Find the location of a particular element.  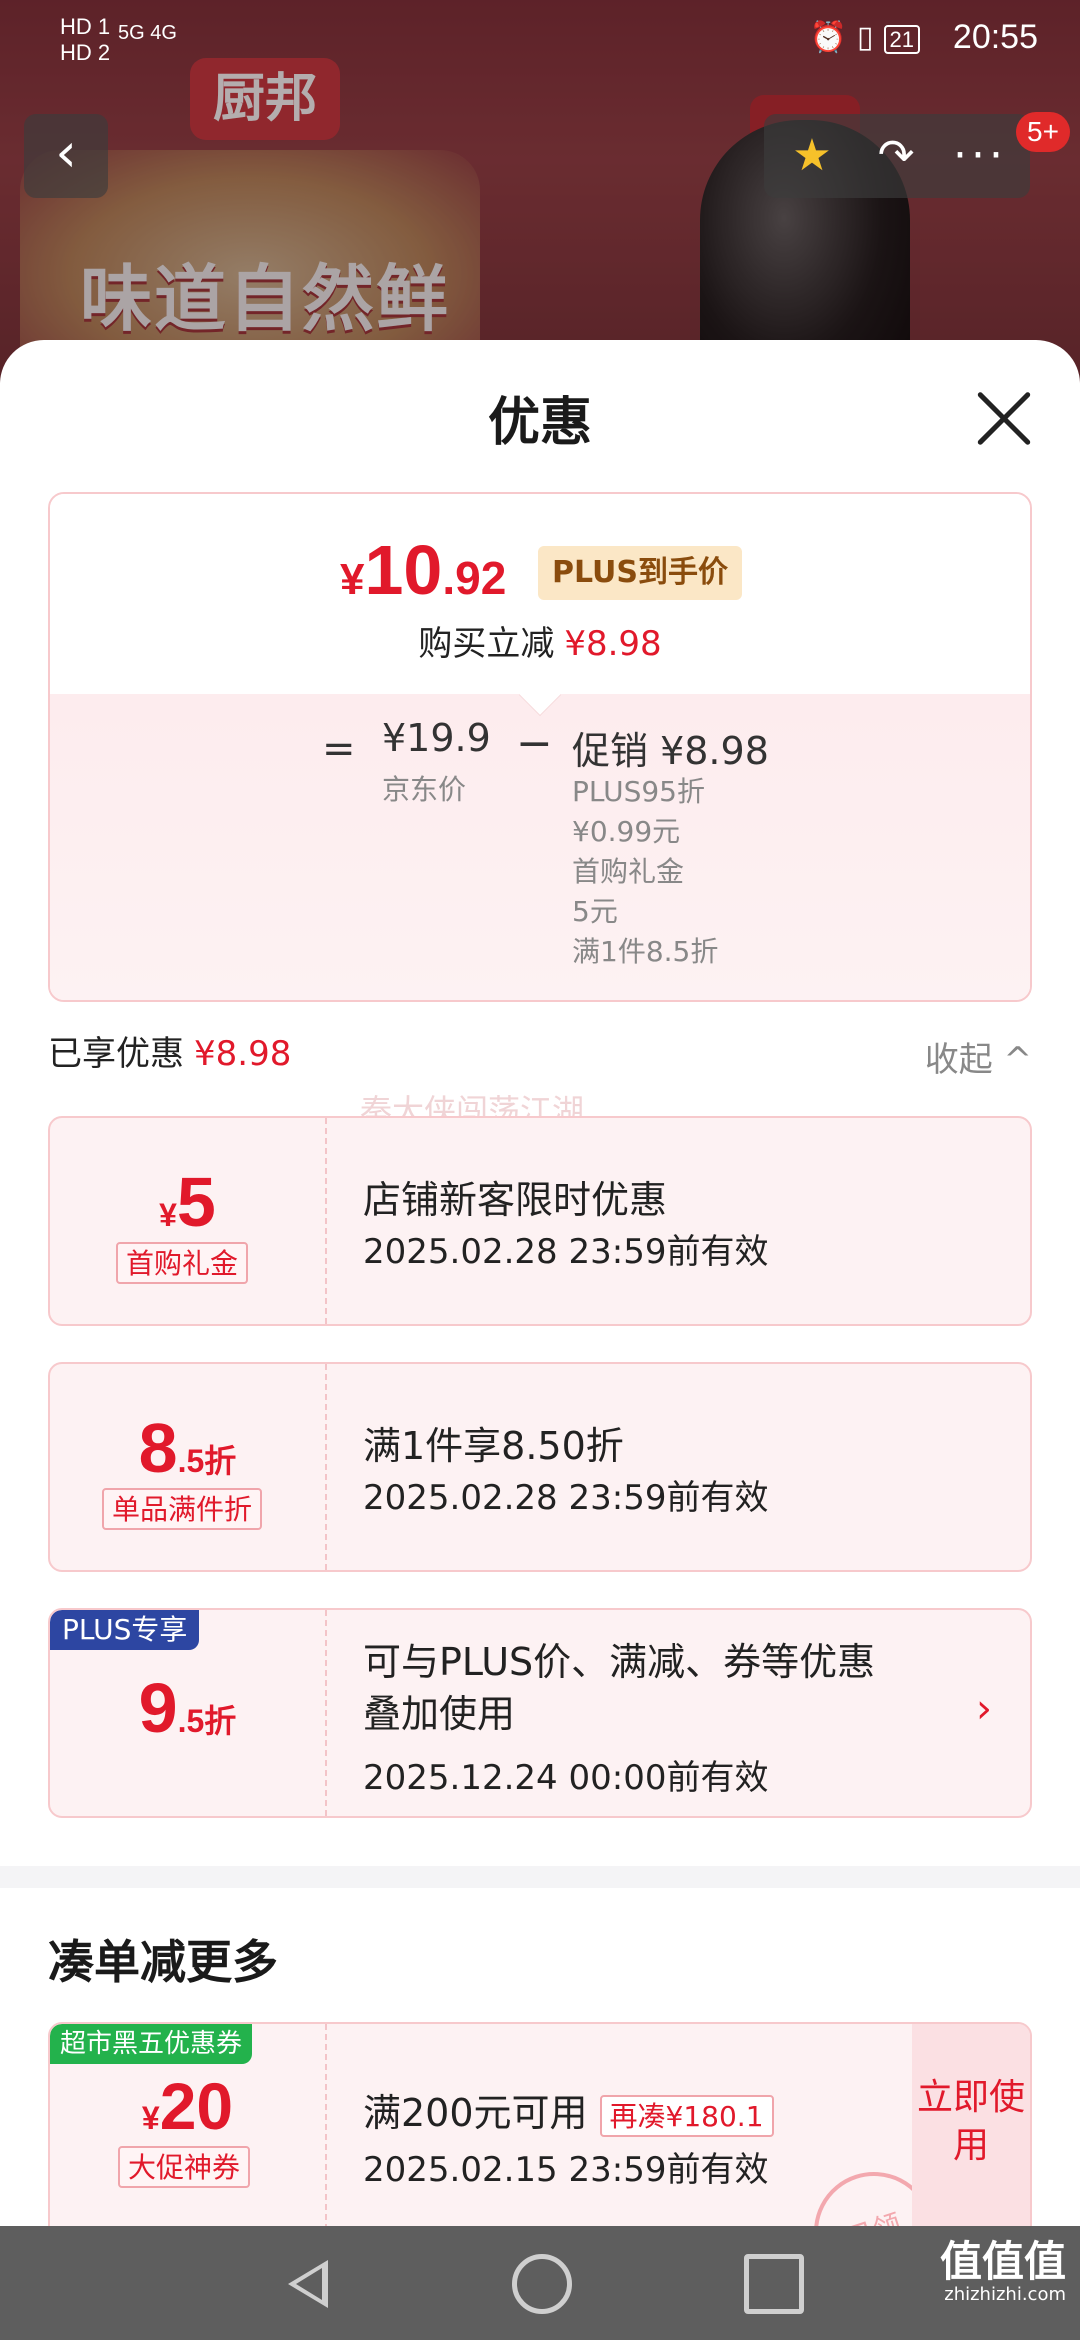

coupon-desc: 可与PLUS价、满减、券等优惠 叠加使用 is located at coordinates (619, 1688).